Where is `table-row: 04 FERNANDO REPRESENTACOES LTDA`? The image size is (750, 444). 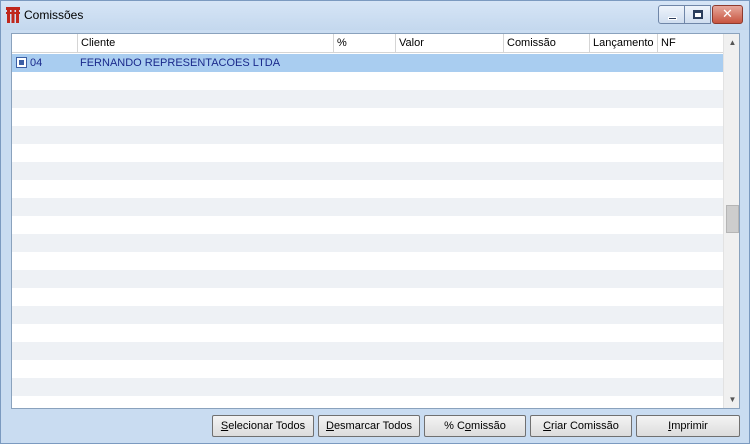
table-row: 04 FERNANDO REPRESENTACOES LTDA is located at coordinates (367, 63).